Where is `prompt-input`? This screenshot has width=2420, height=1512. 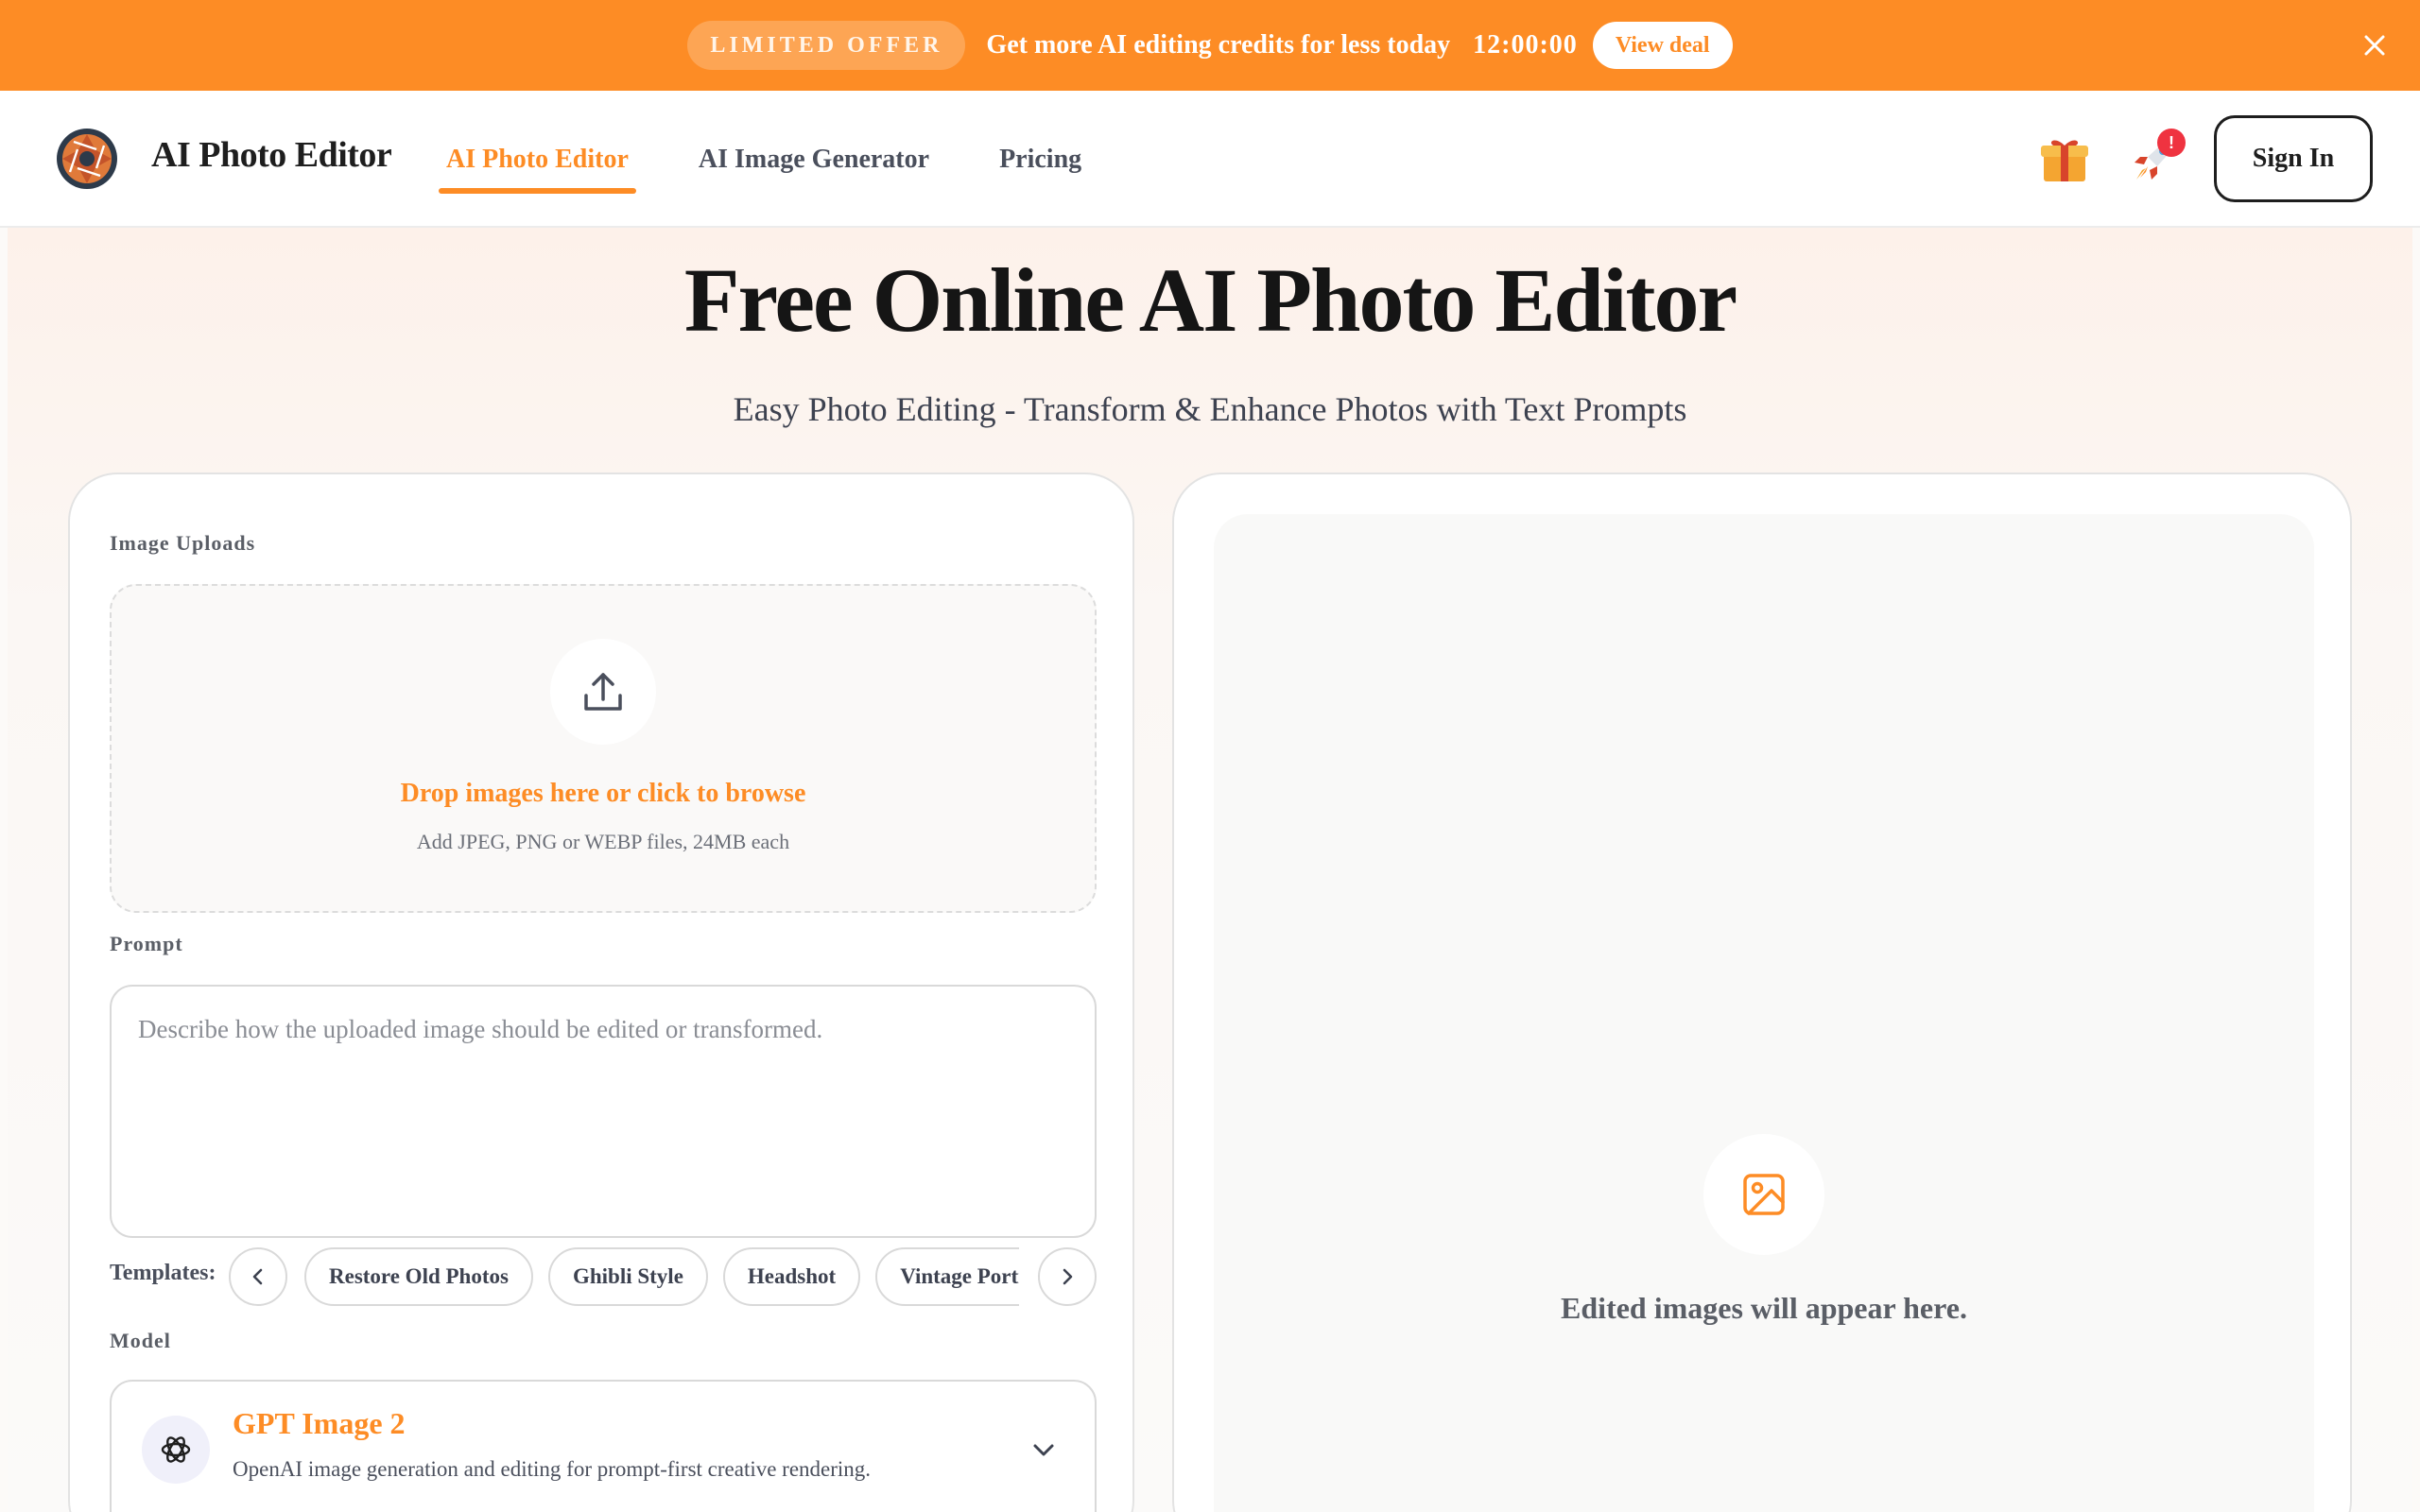 prompt-input is located at coordinates (603, 1111).